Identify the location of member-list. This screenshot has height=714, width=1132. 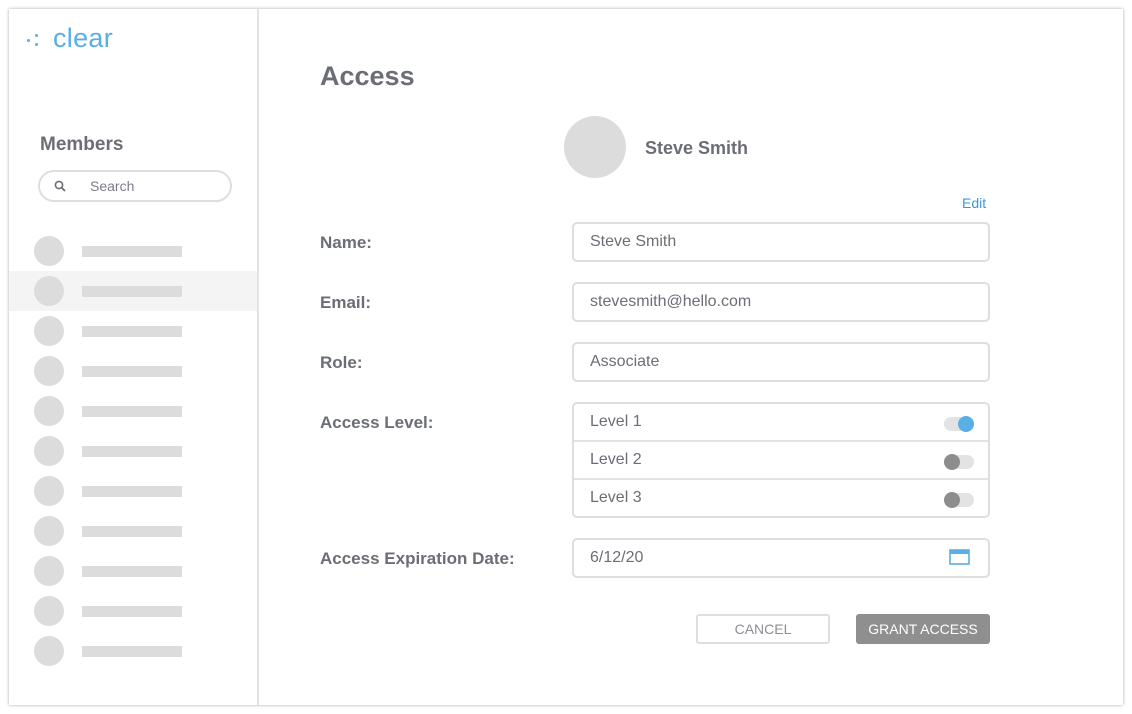
(133, 451).